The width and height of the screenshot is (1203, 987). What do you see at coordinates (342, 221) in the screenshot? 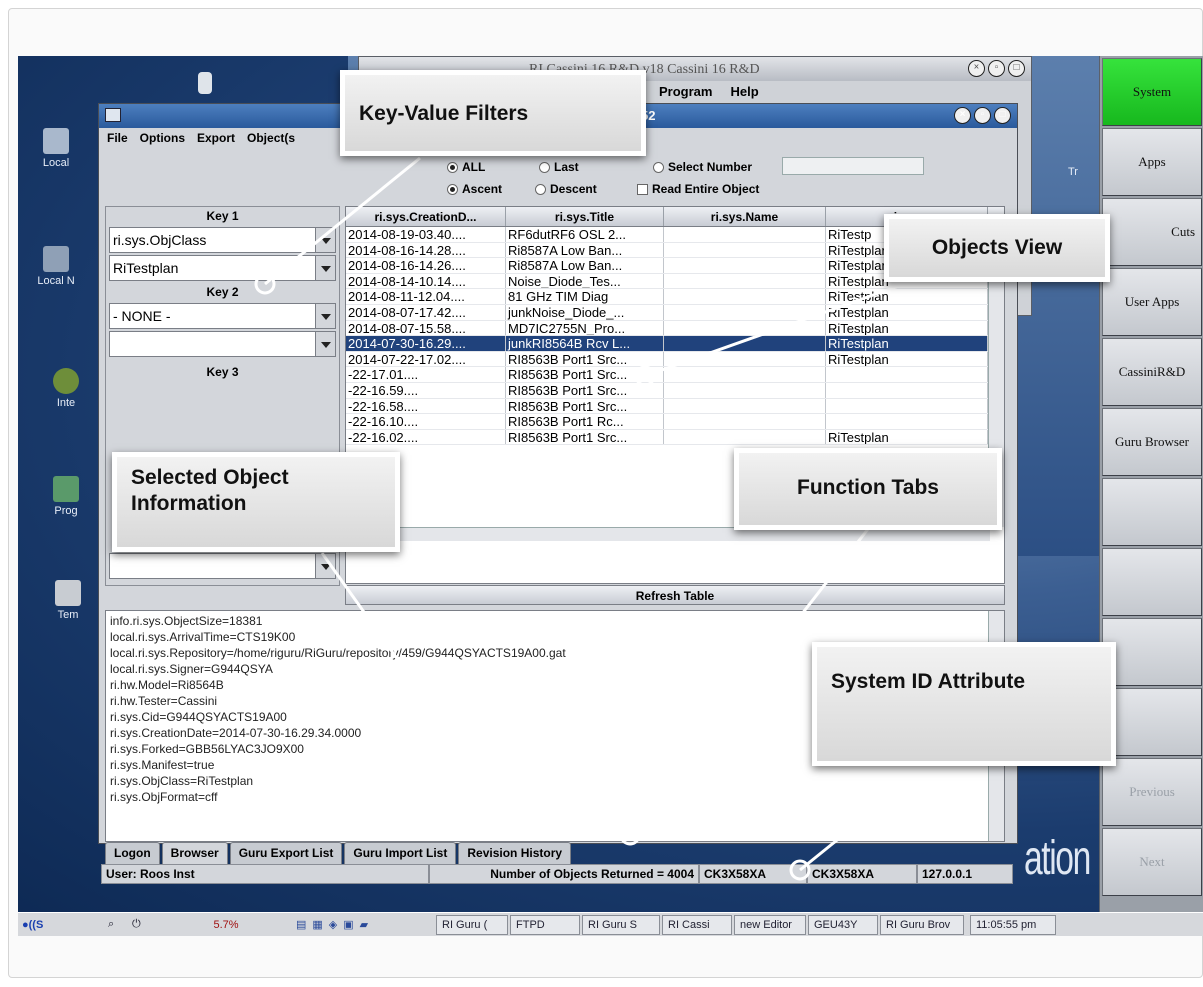
I see `leader-key-value` at bounding box center [342, 221].